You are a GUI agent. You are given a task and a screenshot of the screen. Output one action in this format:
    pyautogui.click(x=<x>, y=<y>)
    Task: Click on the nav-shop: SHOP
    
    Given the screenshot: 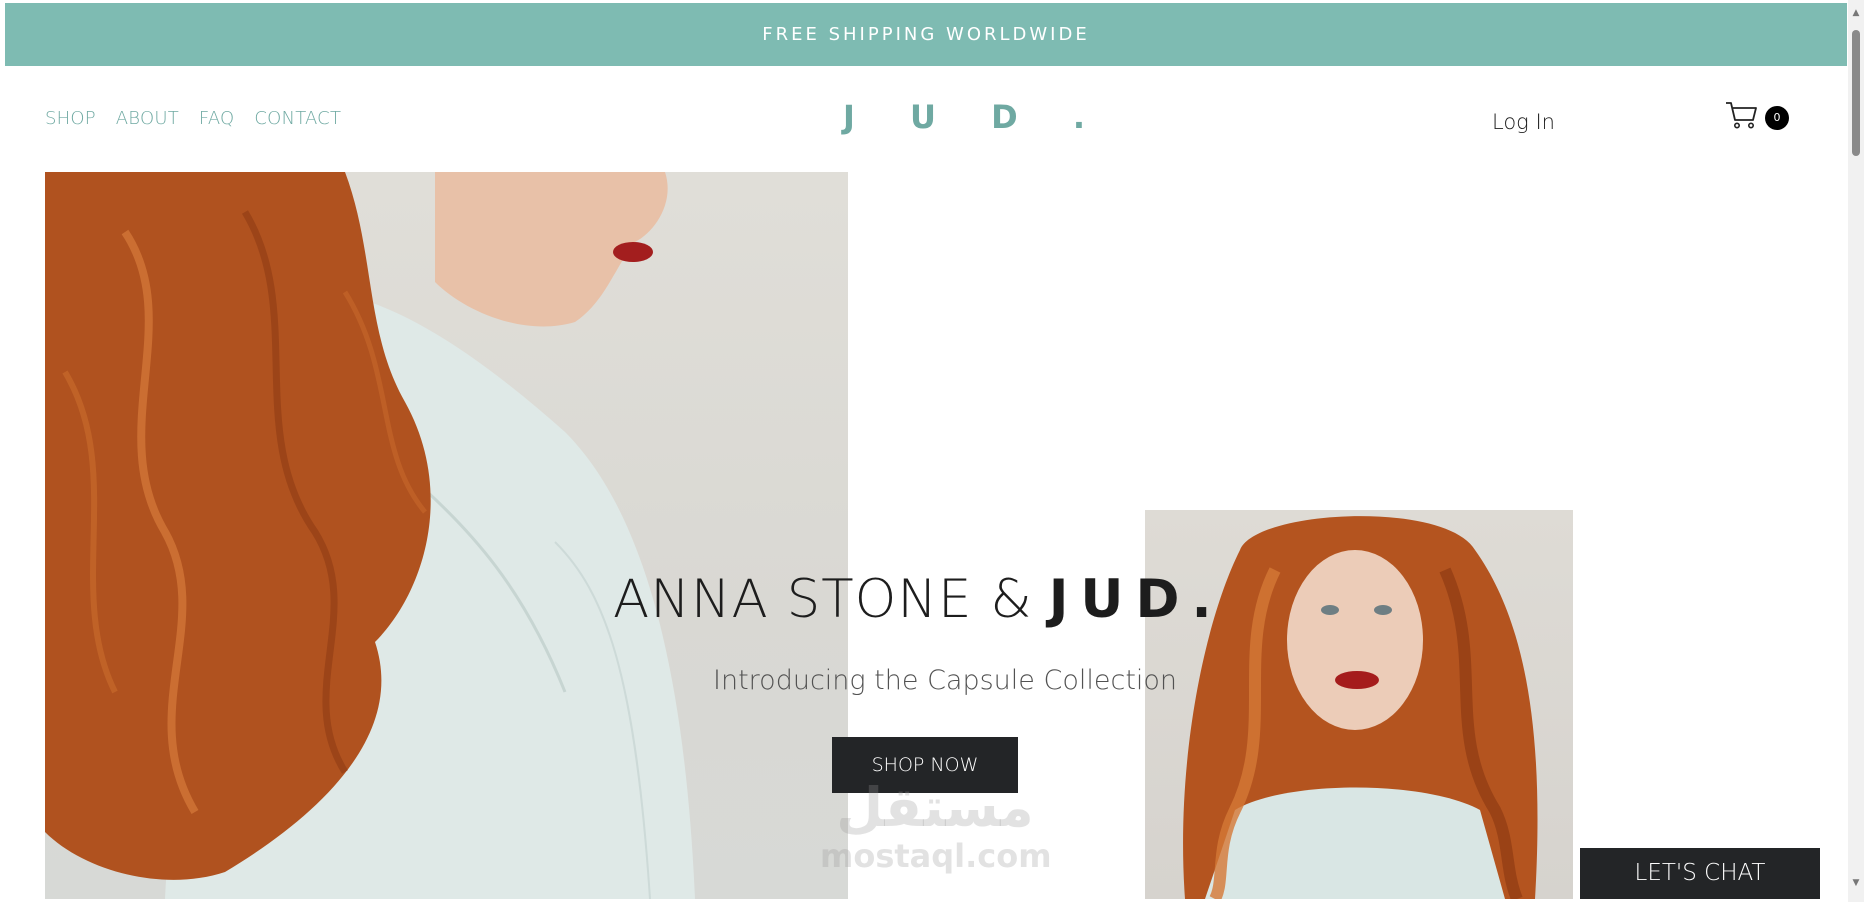 What is the action you would take?
    pyautogui.click(x=70, y=118)
    